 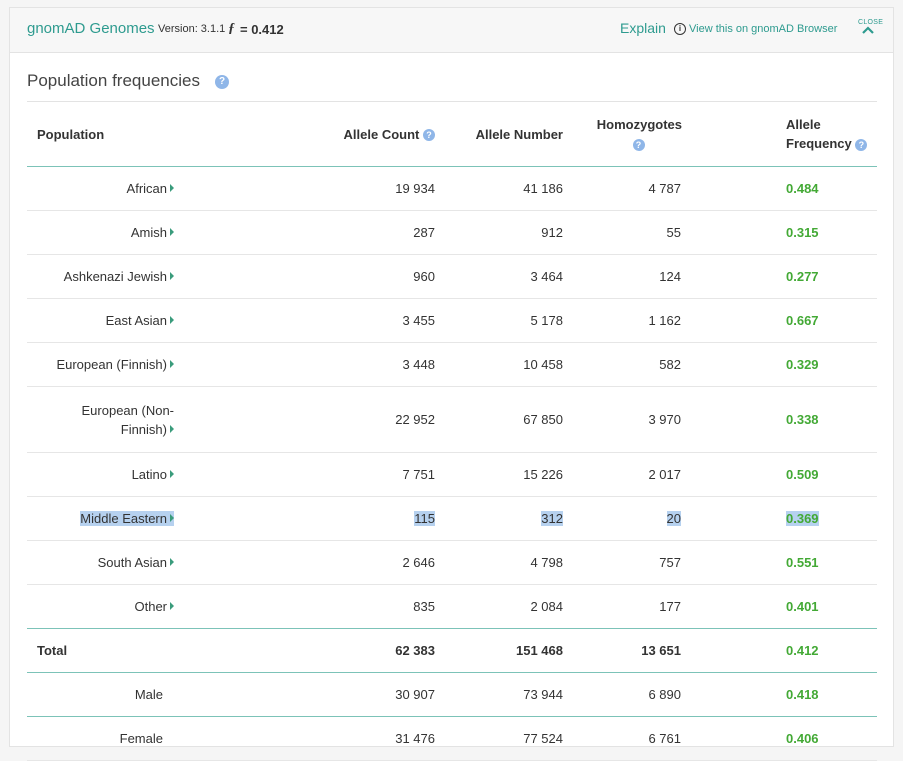 I want to click on allele-frequency-cell: 0.418, so click(x=779, y=694).